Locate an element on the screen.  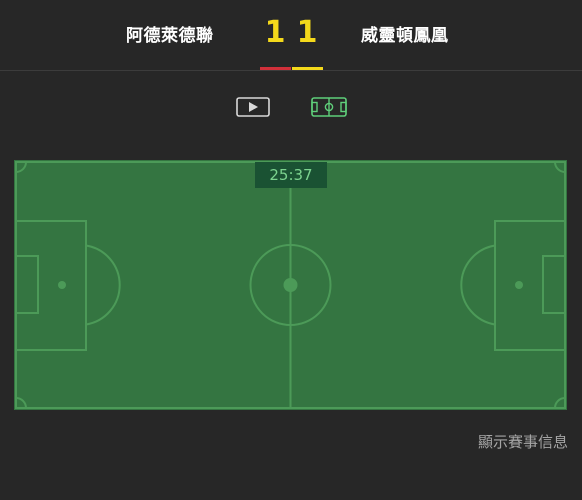
video-view-button is located at coordinates (253, 107).